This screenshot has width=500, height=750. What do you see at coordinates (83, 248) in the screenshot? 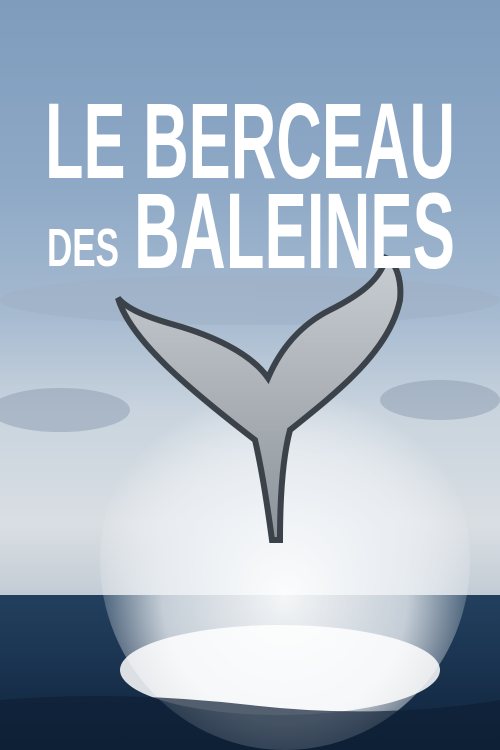
I see `title-line-2-small: DES` at bounding box center [83, 248].